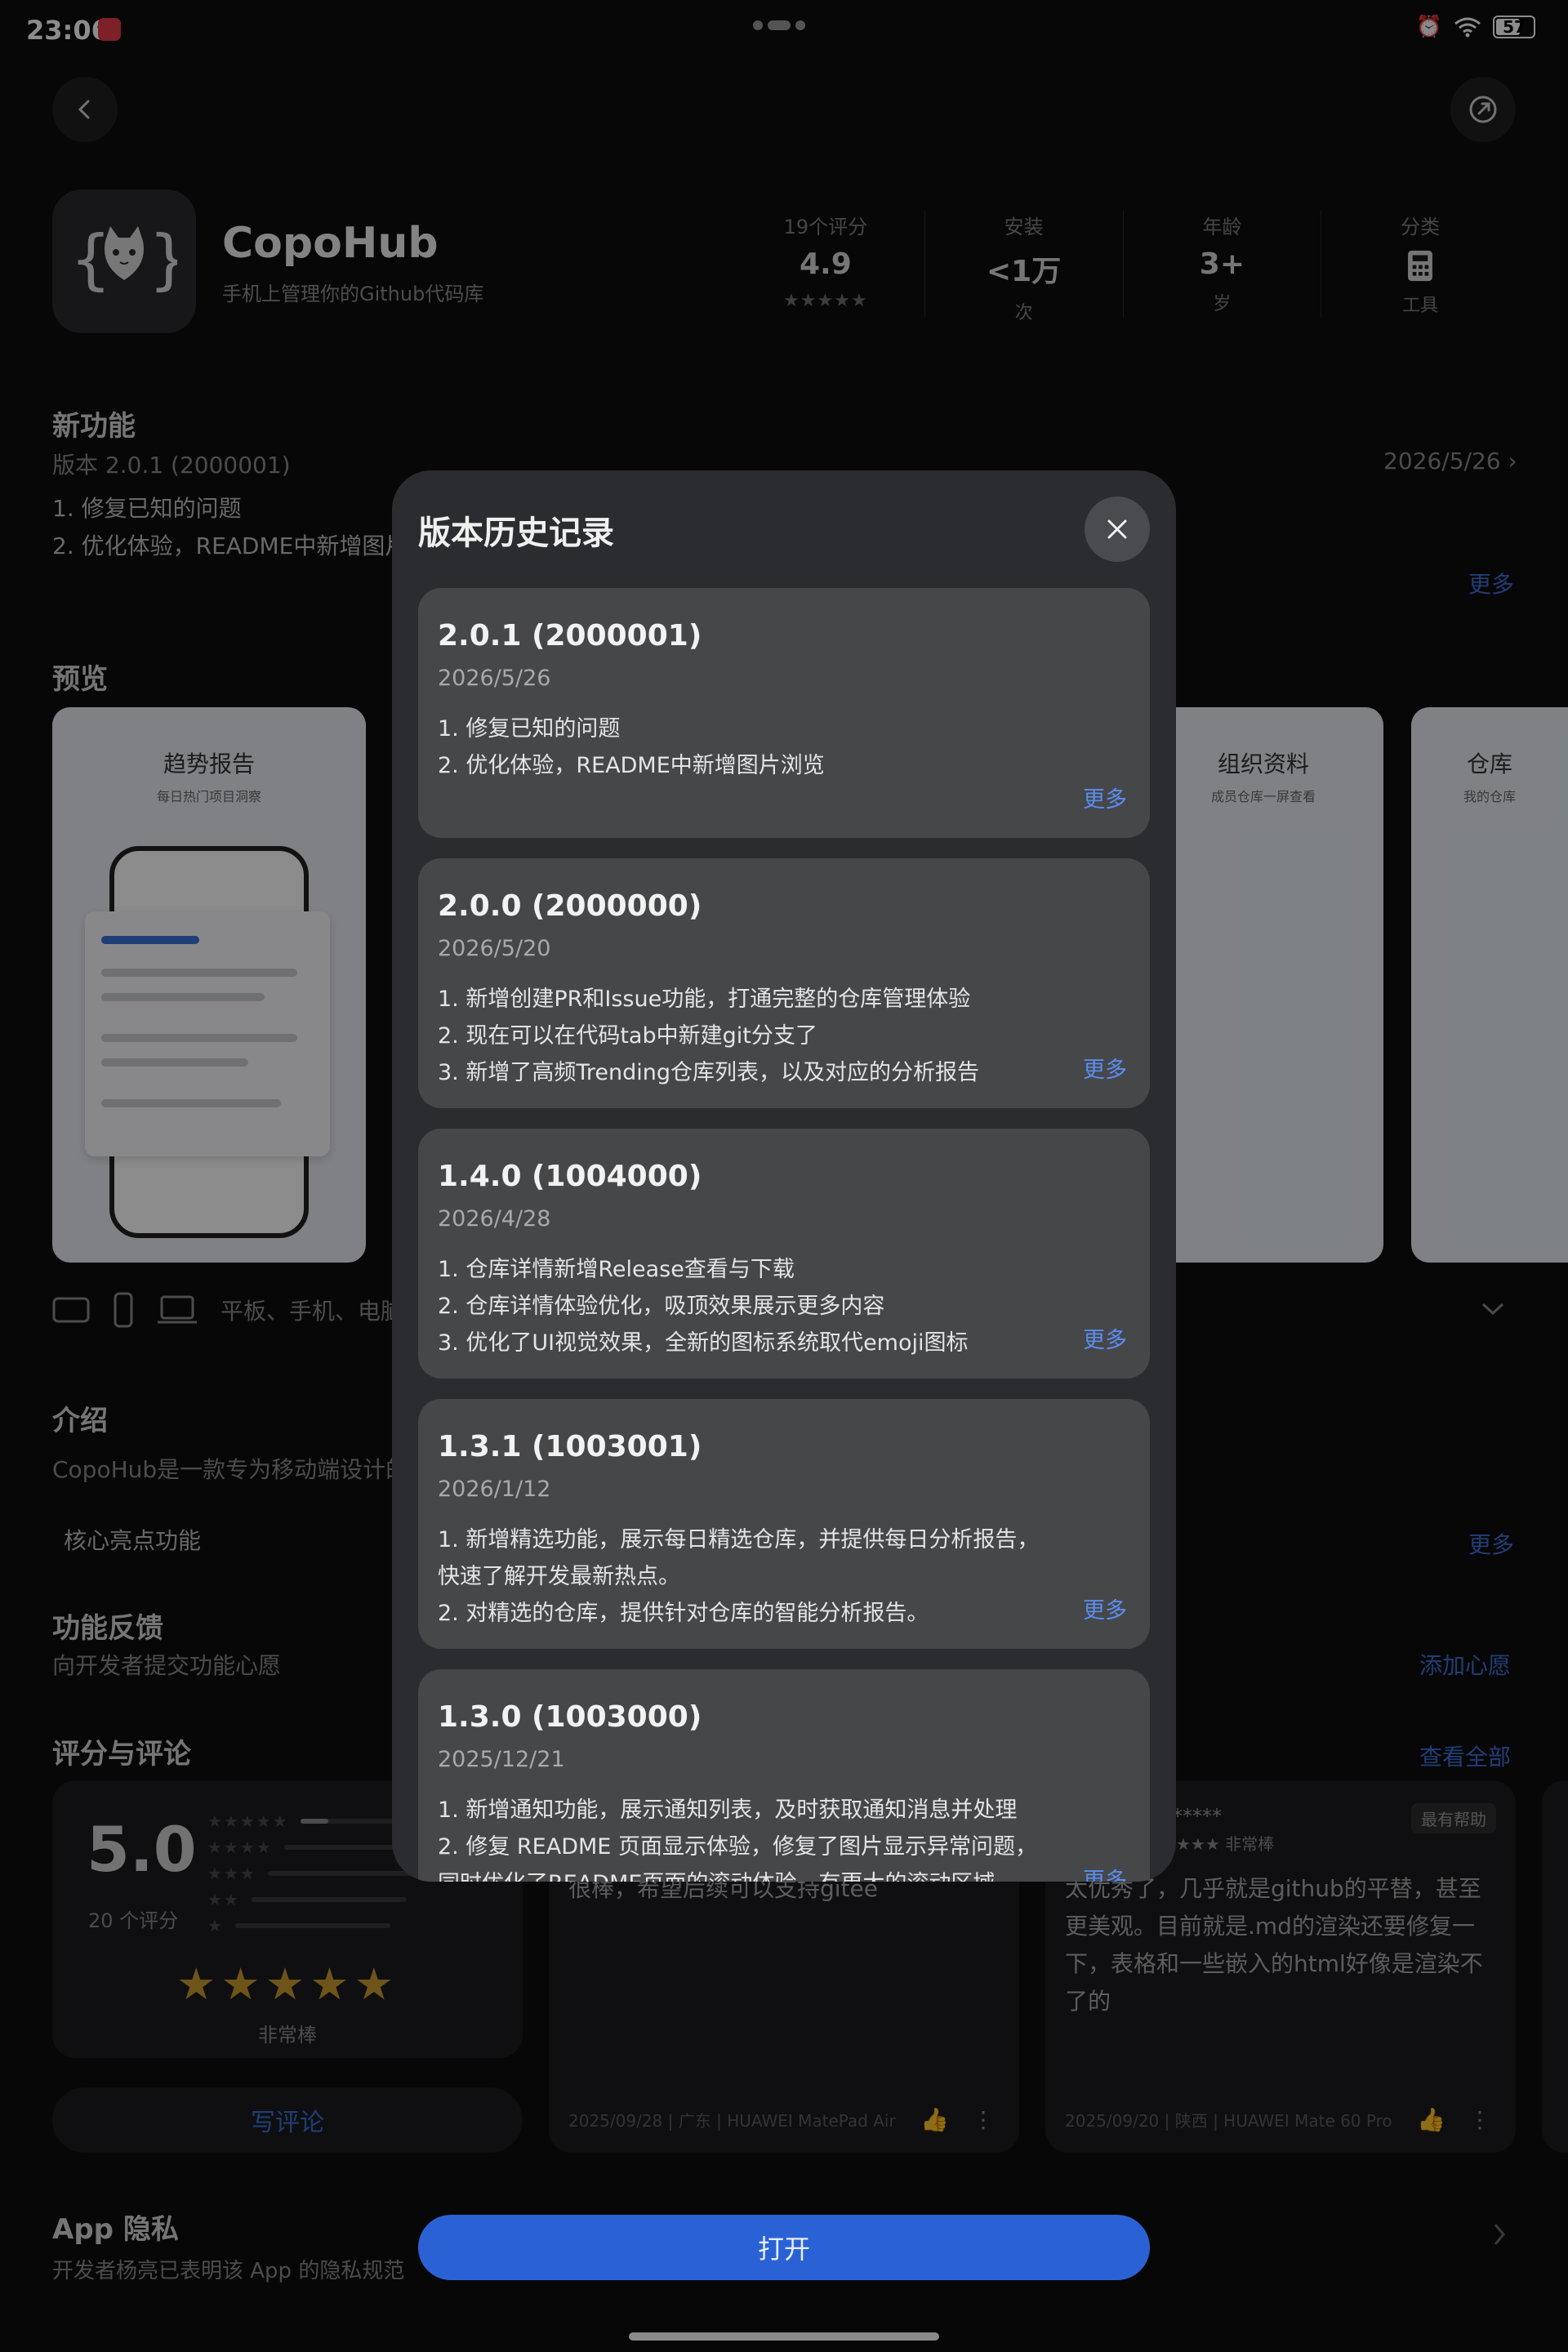 The width and height of the screenshot is (1568, 2352). Describe the element at coordinates (494, 1219) in the screenshot. I see `version-date: 2026/4/28` at that location.